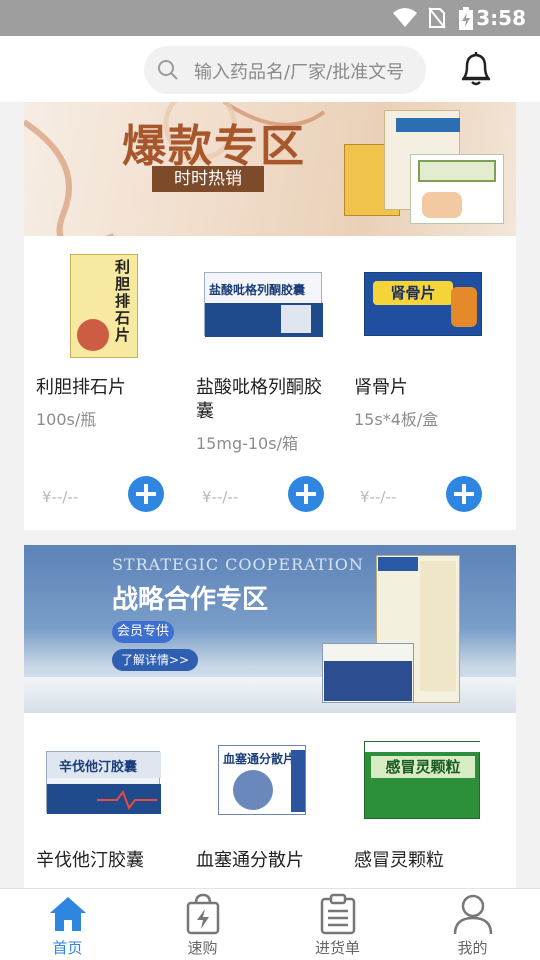 Image resolution: width=540 pixels, height=960 pixels. I want to click on order-list-icon, so click(338, 916).